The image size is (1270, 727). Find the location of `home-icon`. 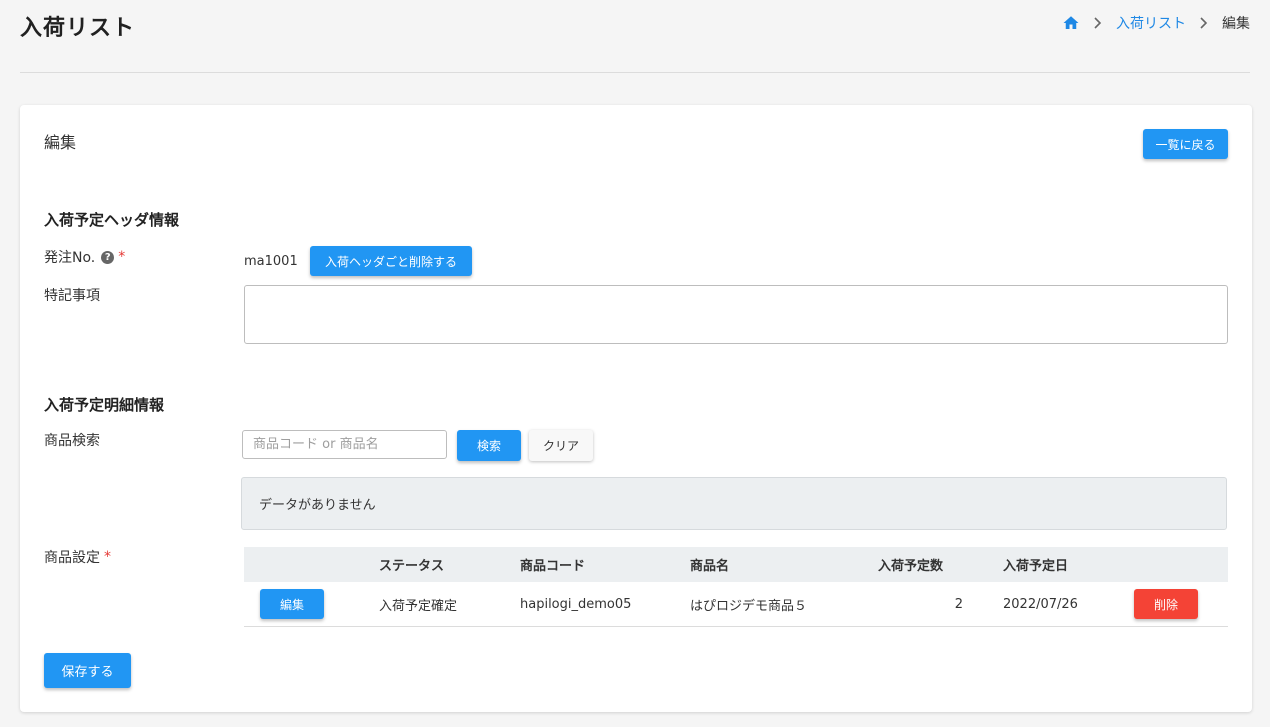

home-icon is located at coordinates (1071, 23).